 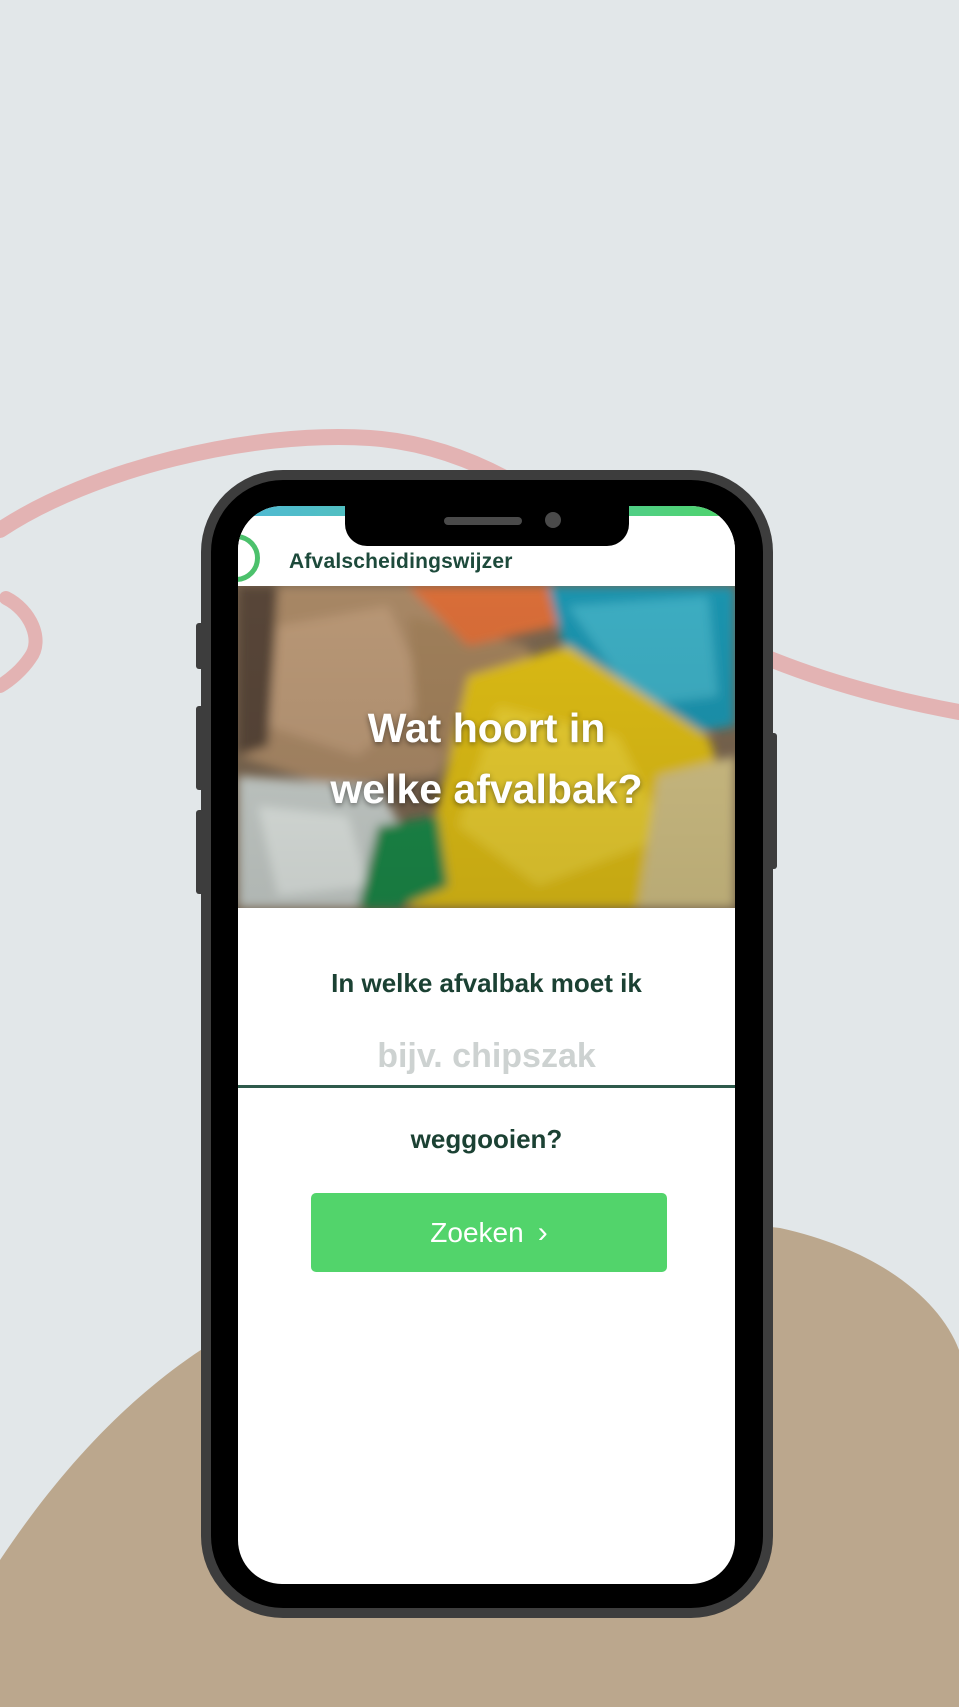 I want to click on search-question-top: In welke afvalbak moet ik, so click(x=486, y=983).